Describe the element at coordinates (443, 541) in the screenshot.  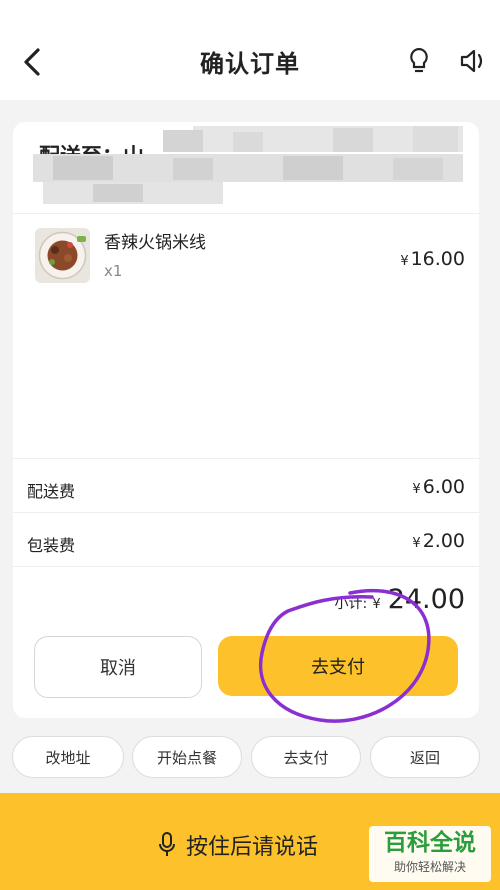
I see `packaging-fee-amount: 2.00` at that location.